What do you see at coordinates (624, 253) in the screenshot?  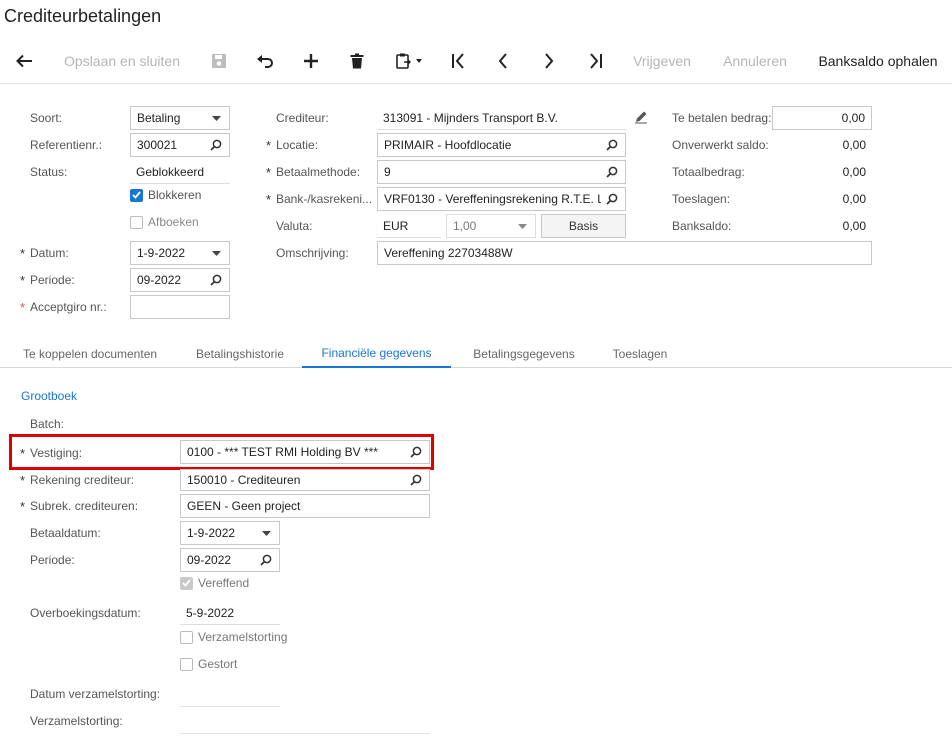 I see `omschrijving-field: Vereffening 22703488W` at bounding box center [624, 253].